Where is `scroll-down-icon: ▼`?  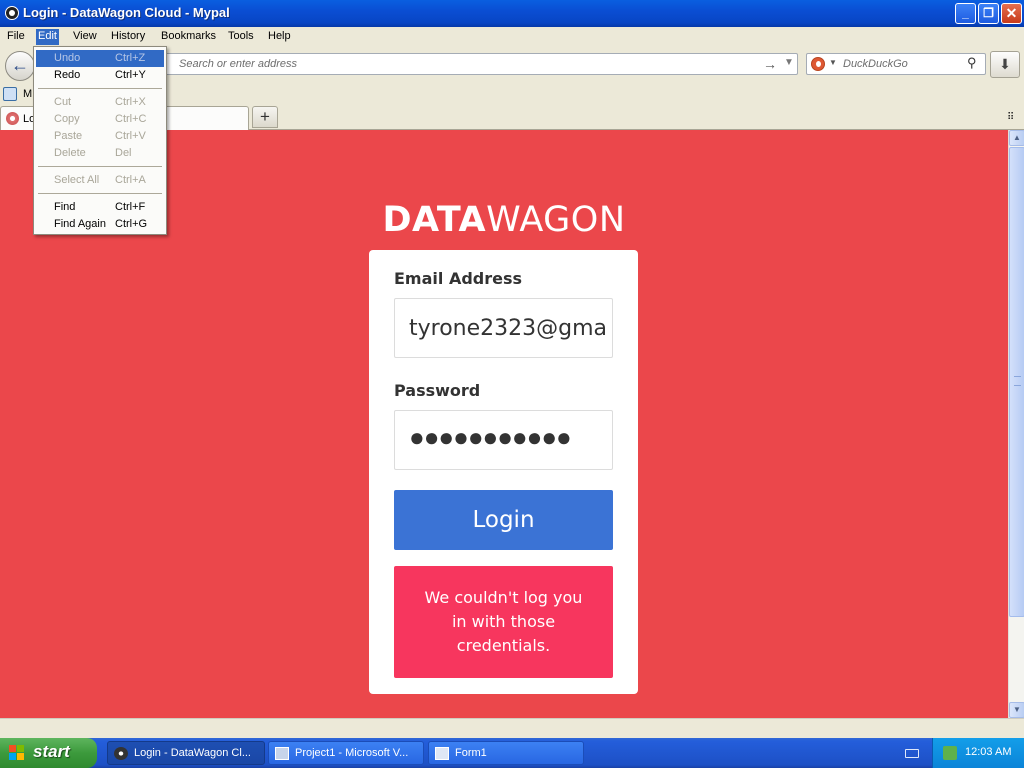 scroll-down-icon: ▼ is located at coordinates (1016, 710).